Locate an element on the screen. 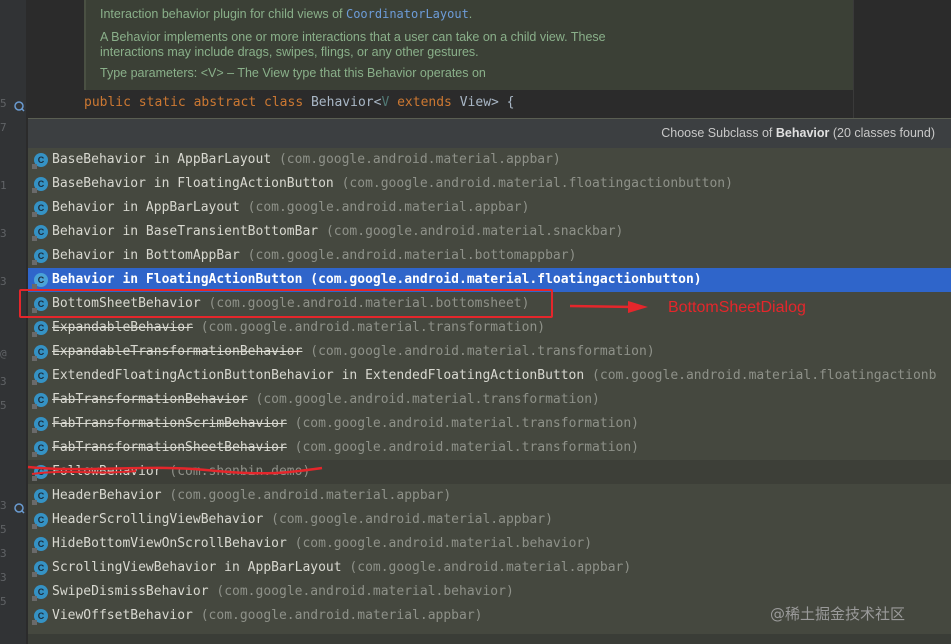 The image size is (951, 644). class-name: BaseBehavior in FloatingActionButton is located at coordinates (193, 183).